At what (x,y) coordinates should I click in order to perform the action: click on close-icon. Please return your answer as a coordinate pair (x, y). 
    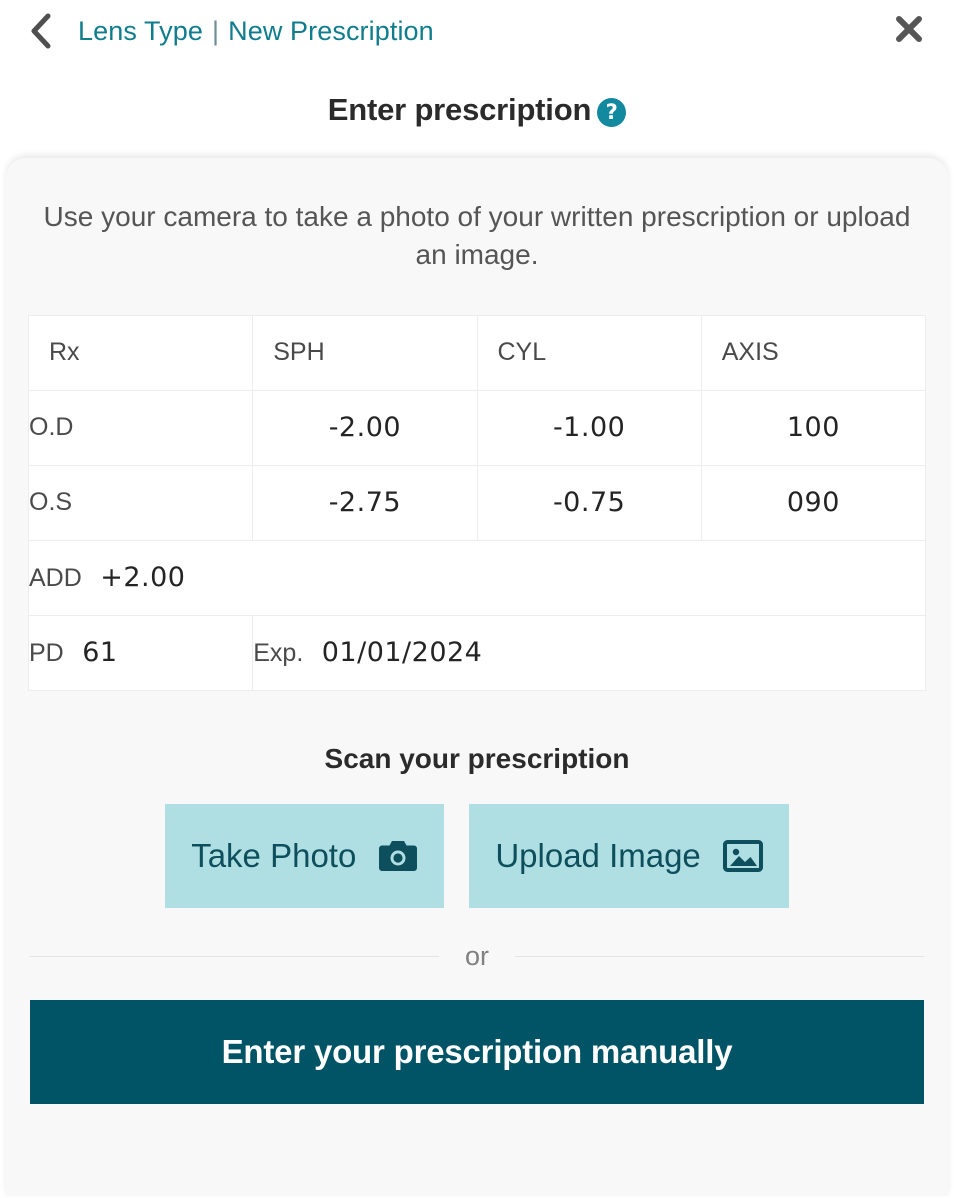
    Looking at the image, I should click on (909, 31).